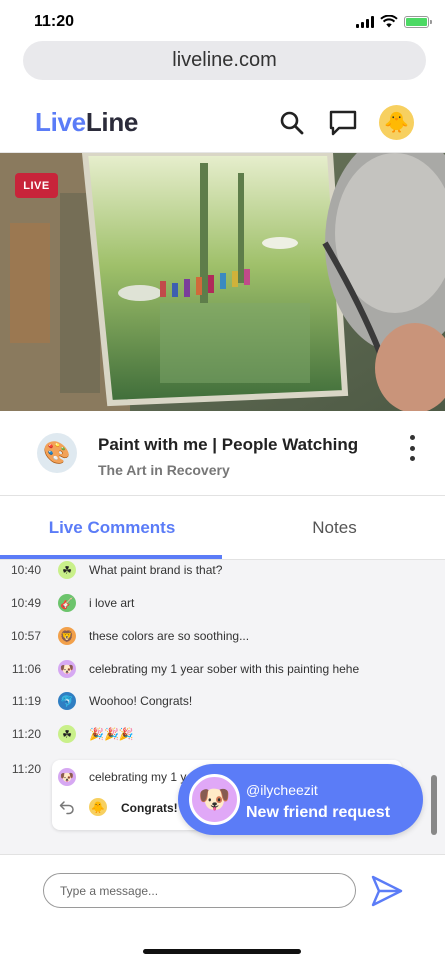 The height and width of the screenshot is (964, 445). Describe the element at coordinates (164, 470) in the screenshot. I see `channel-name: The Art in Recovery` at that location.